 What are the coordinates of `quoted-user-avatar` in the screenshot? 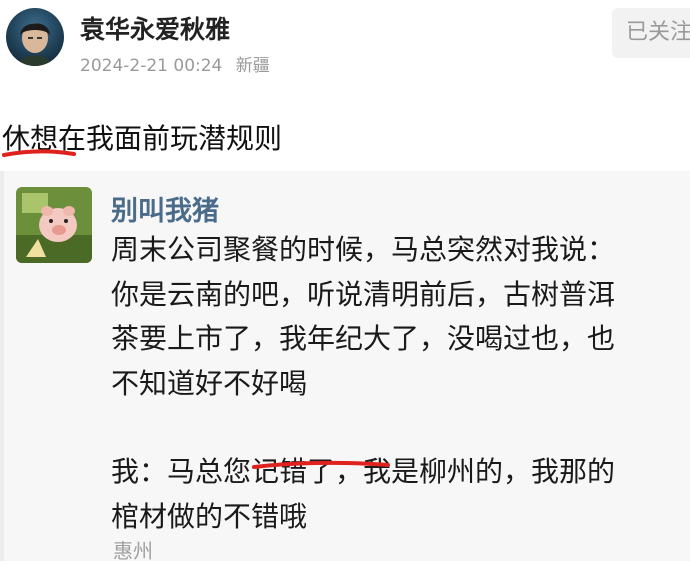 It's located at (54, 225).